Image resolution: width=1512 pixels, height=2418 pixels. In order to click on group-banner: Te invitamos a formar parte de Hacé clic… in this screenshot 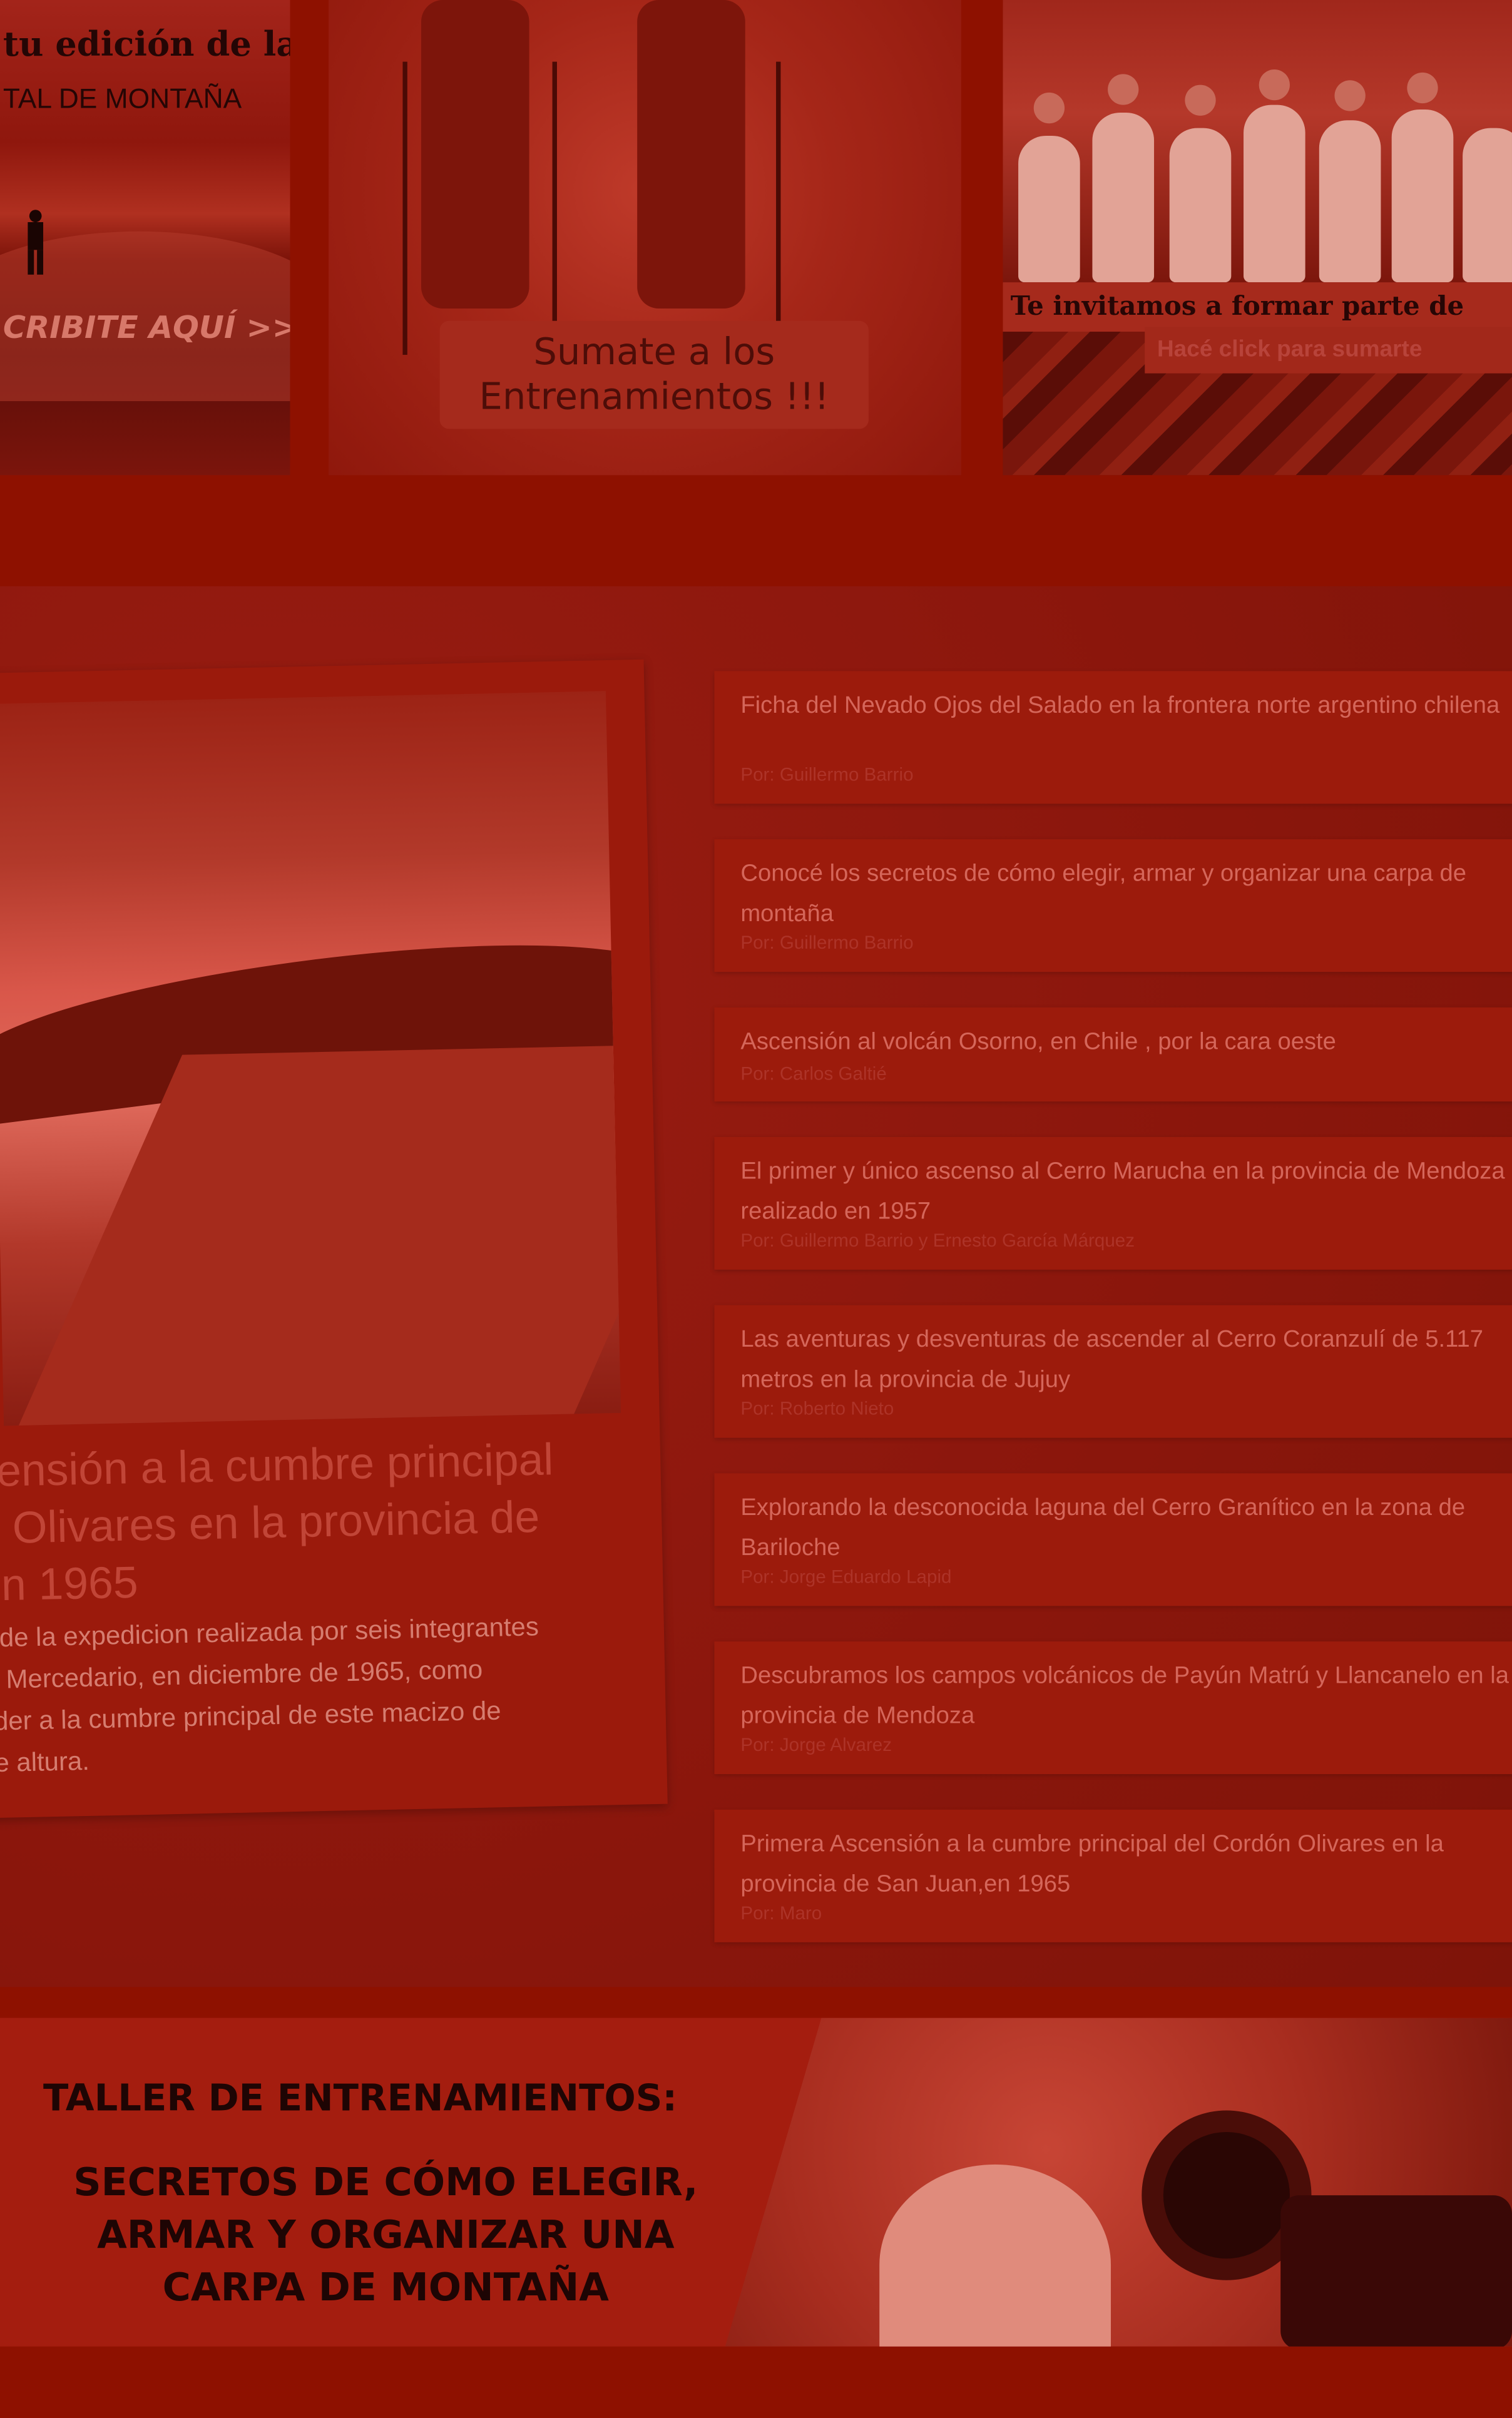, I will do `click(1257, 238)`.